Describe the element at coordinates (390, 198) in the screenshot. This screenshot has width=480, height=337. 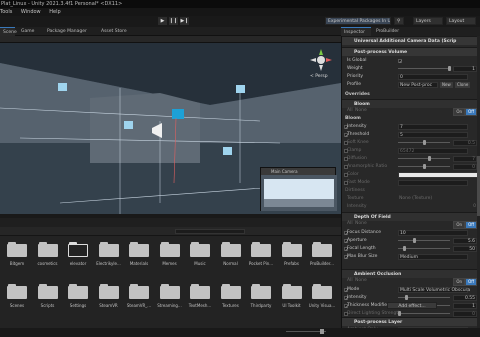
I see `dirt-texture-row: Texture None (Texture)` at that location.